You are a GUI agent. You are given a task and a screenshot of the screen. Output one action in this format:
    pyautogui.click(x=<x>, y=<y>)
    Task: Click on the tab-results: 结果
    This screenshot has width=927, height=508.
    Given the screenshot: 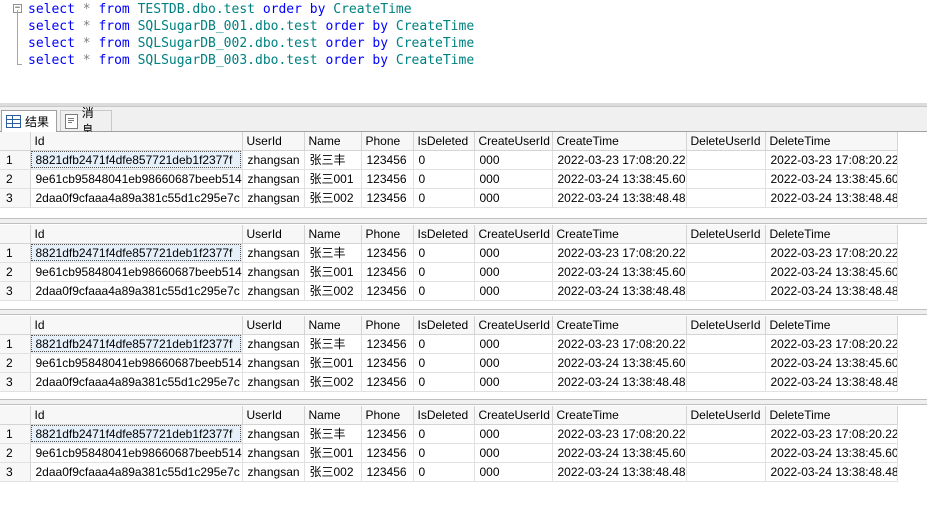 What is the action you would take?
    pyautogui.click(x=29, y=121)
    